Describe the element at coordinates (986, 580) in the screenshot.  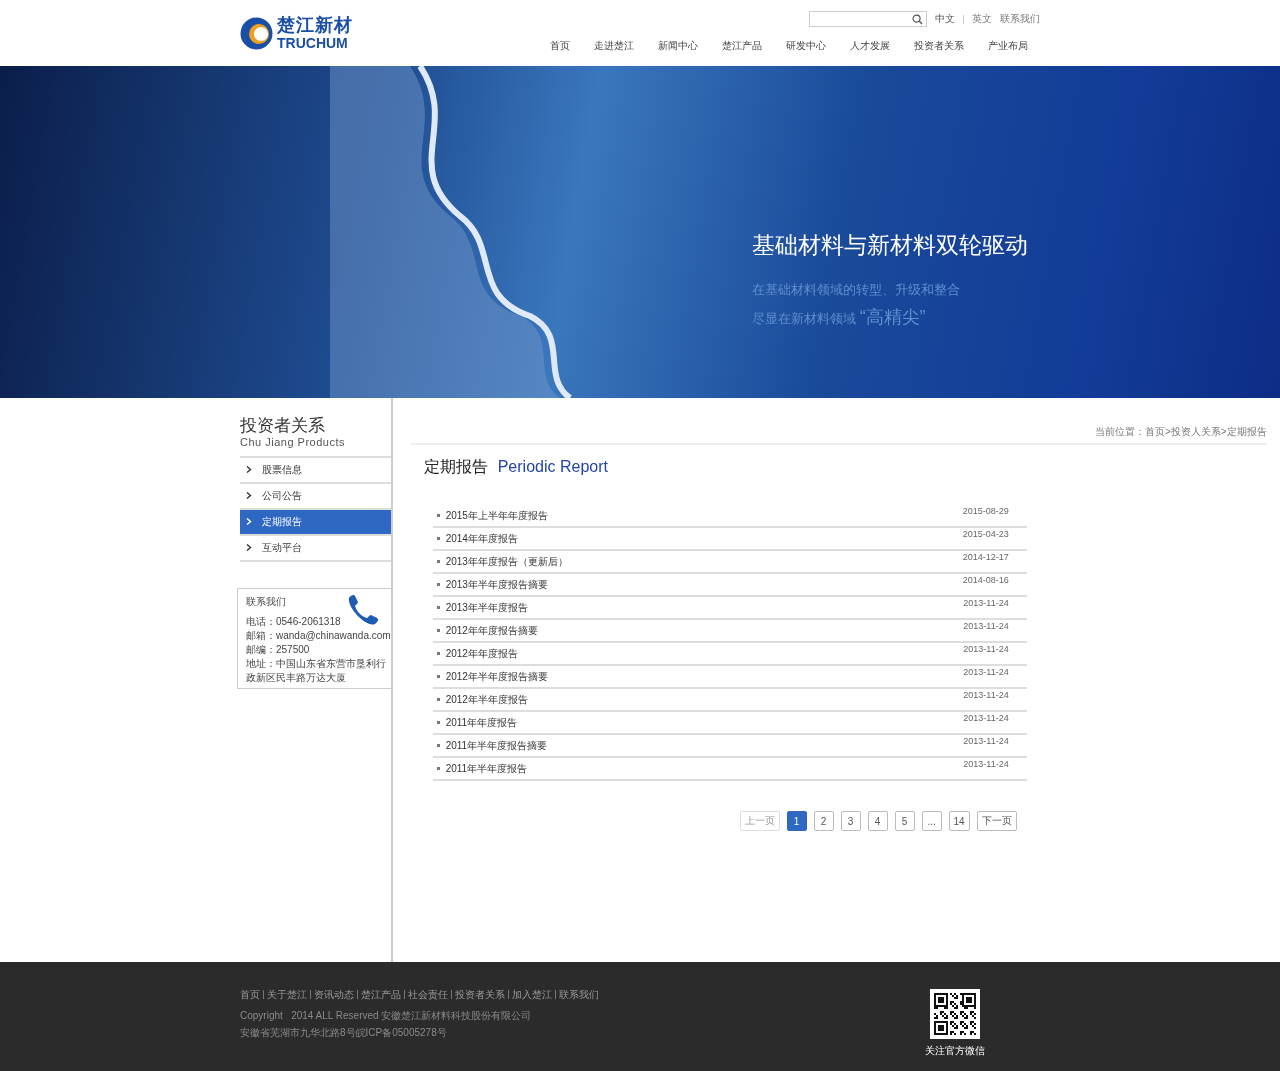
I see `report-date: 2014-08-16` at that location.